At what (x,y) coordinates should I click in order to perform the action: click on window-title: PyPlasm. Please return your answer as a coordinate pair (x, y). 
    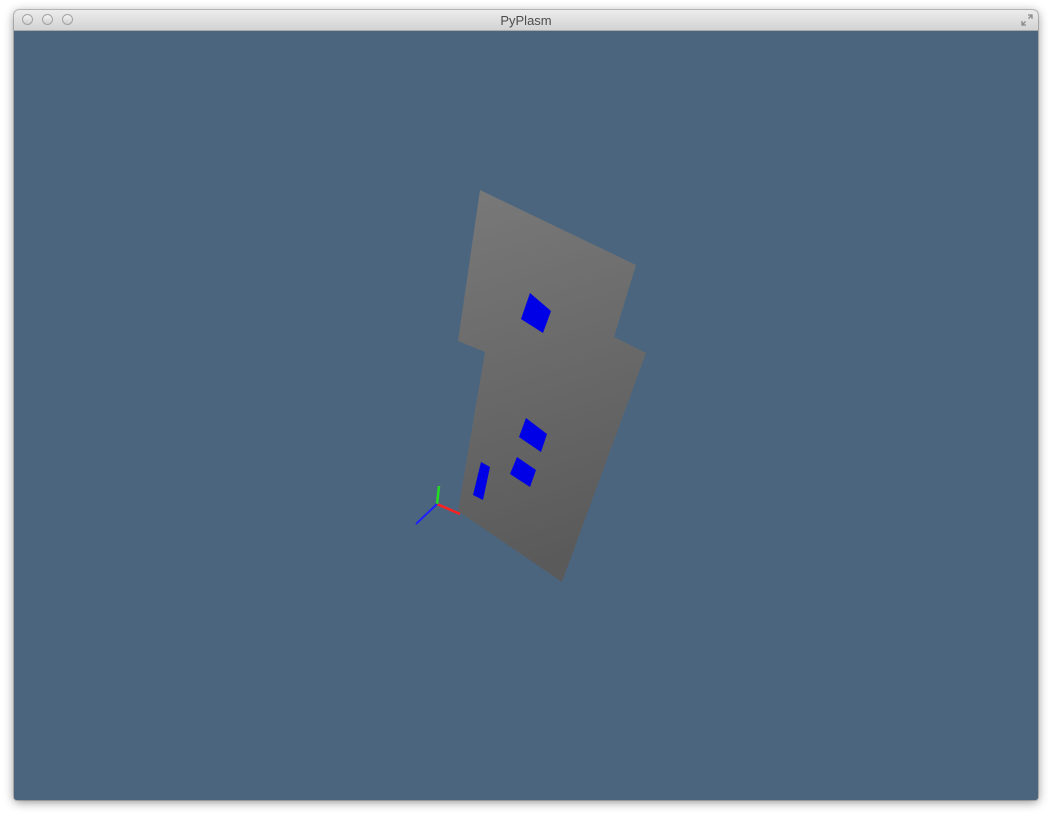
    Looking at the image, I should click on (526, 20).